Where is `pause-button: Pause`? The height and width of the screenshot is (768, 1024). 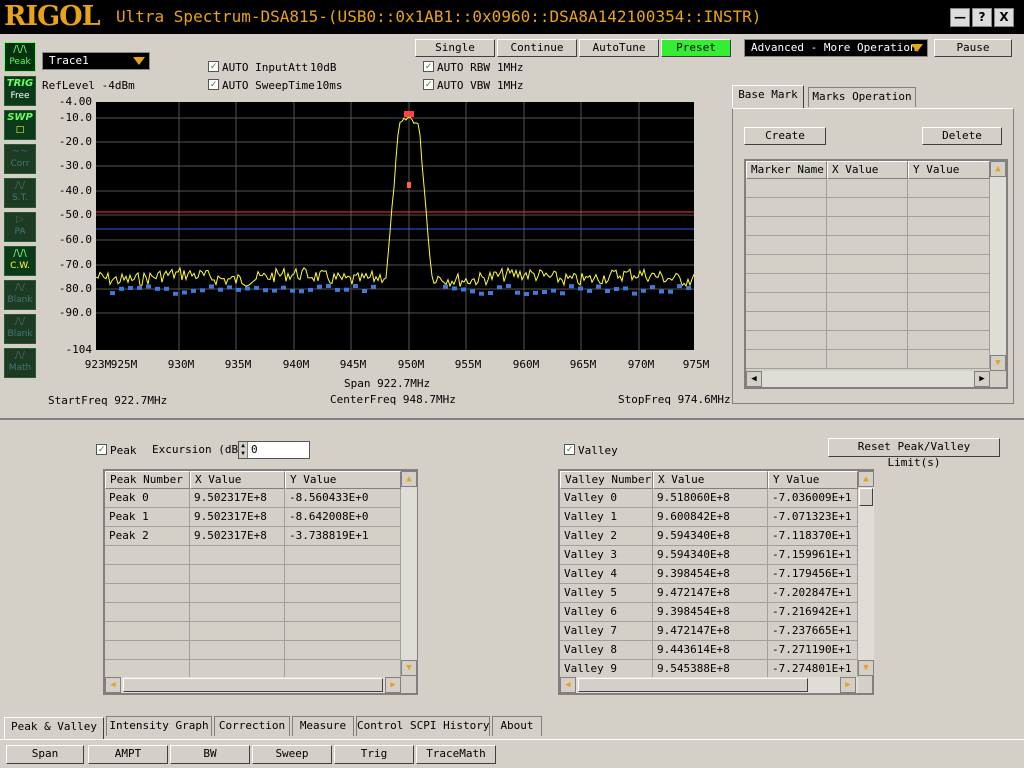 pause-button: Pause is located at coordinates (973, 48).